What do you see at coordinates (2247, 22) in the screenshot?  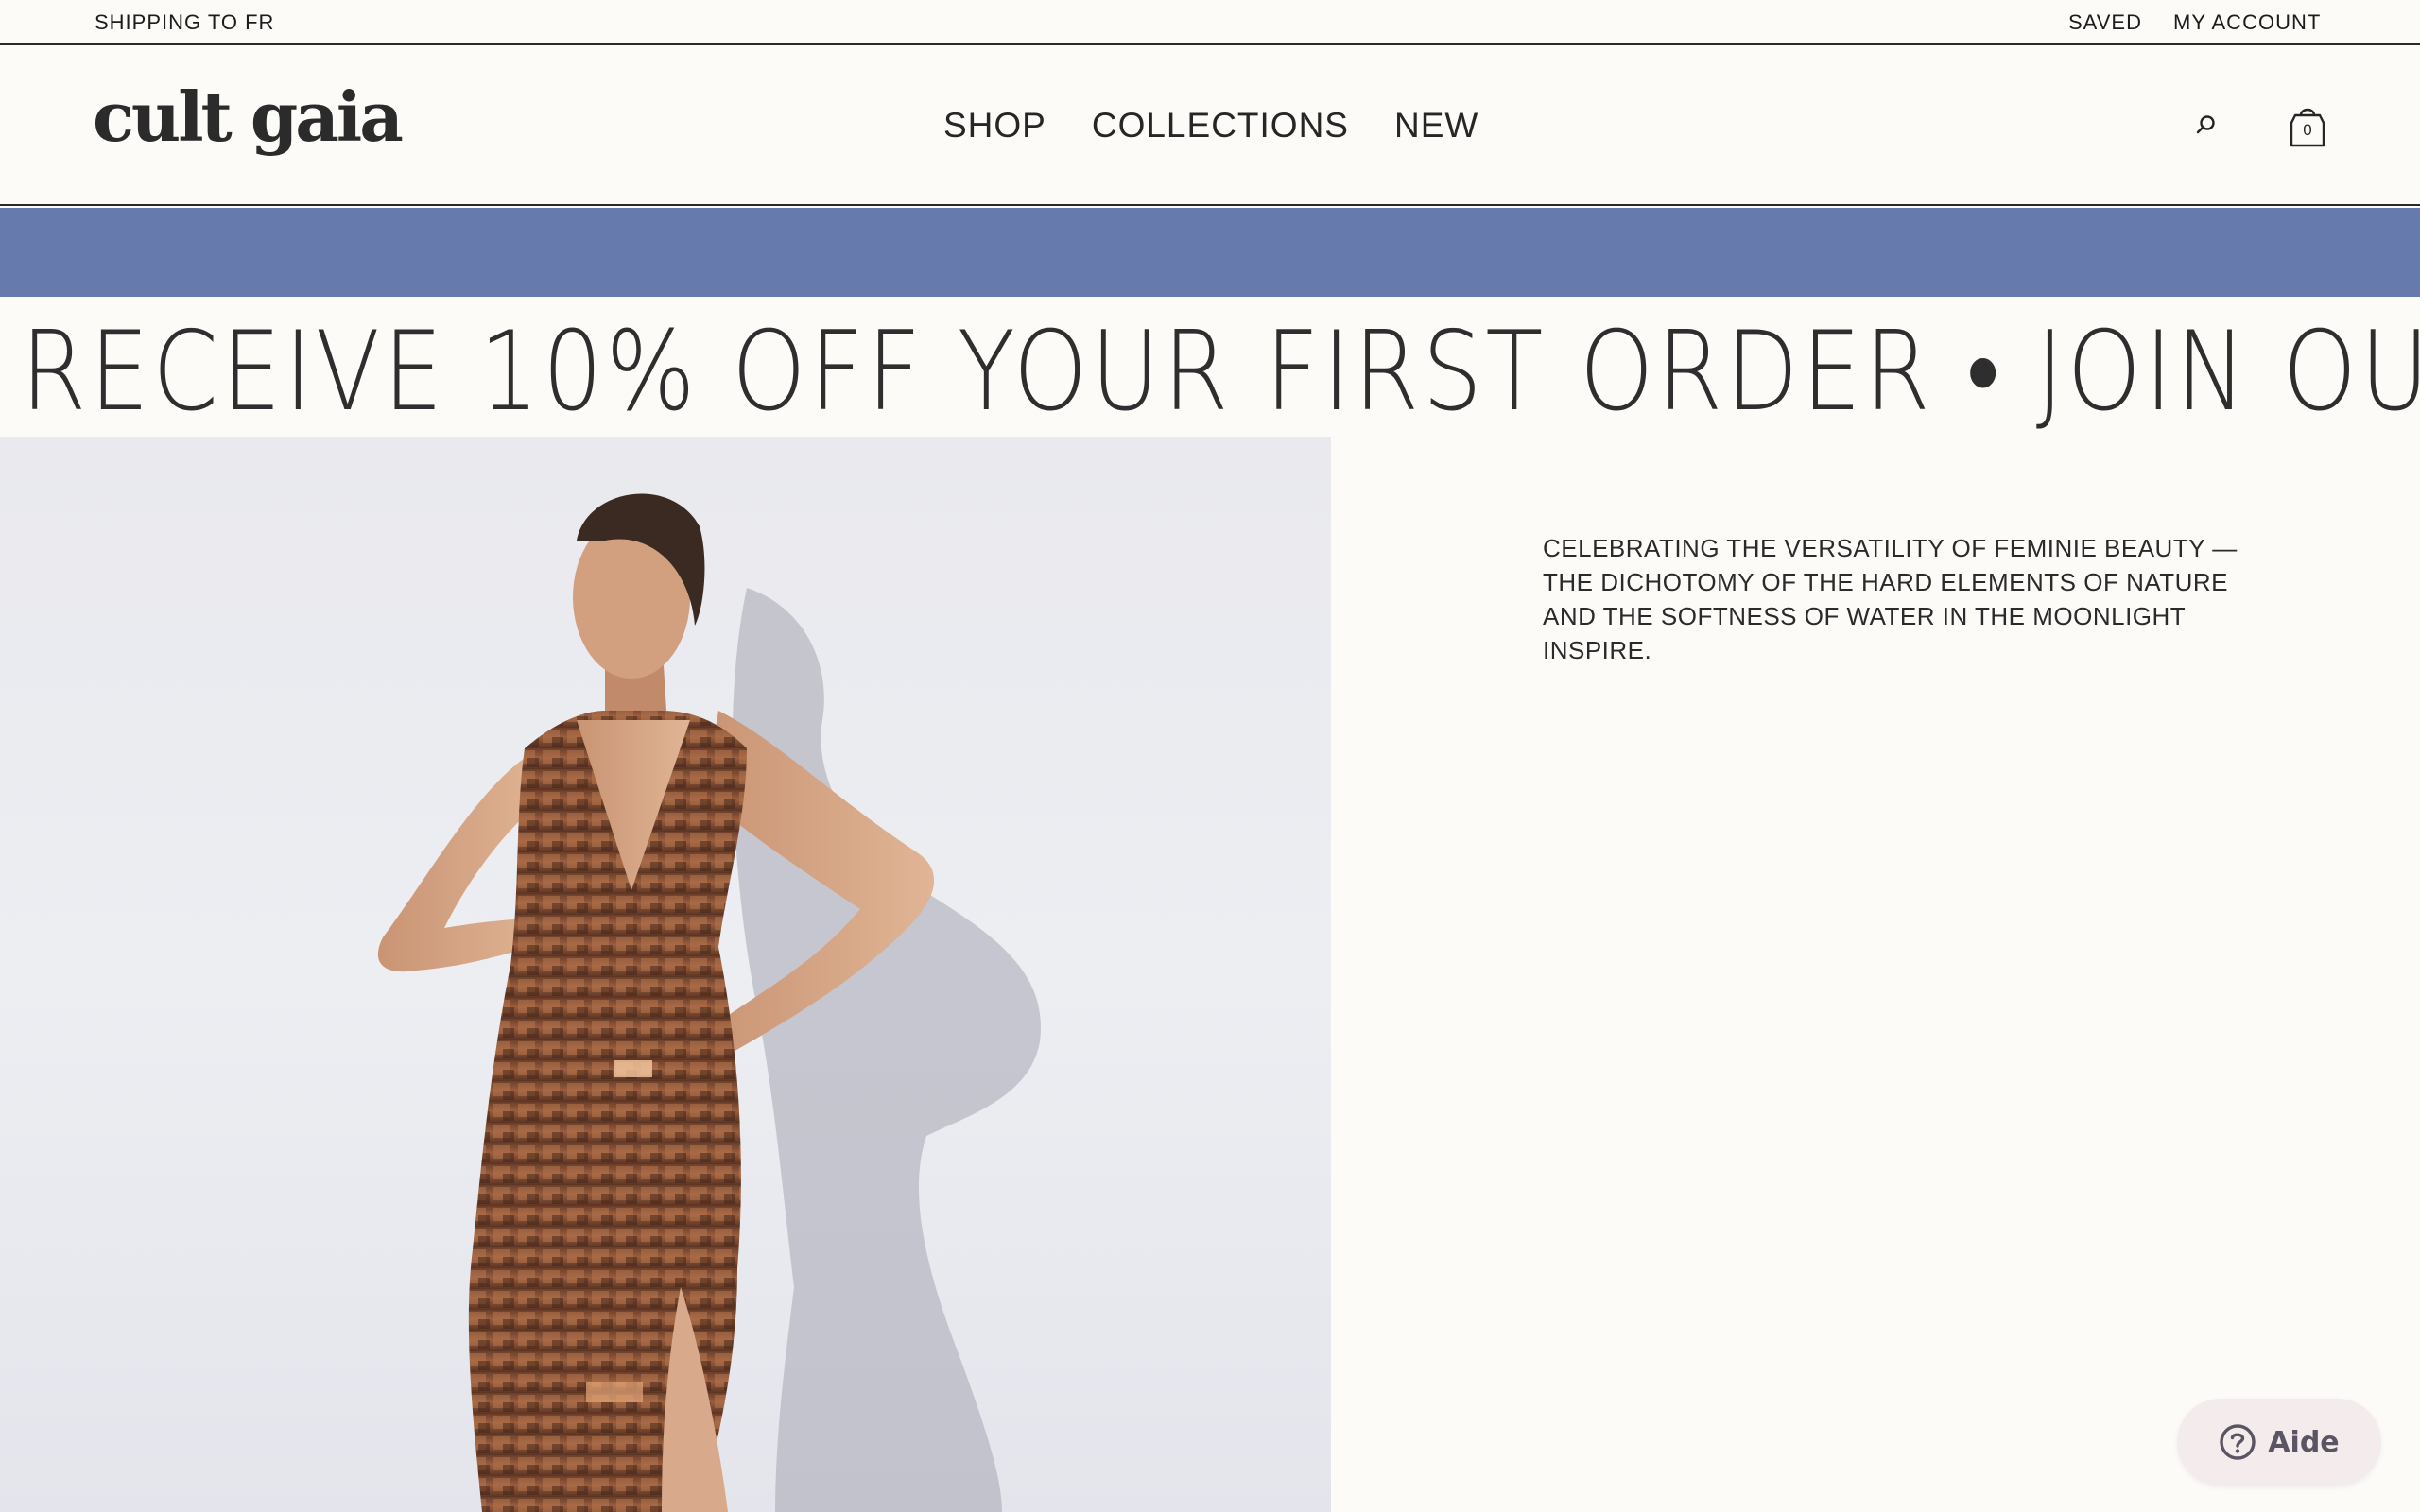 I see `my-account-link: MY ACCOUNT` at bounding box center [2247, 22].